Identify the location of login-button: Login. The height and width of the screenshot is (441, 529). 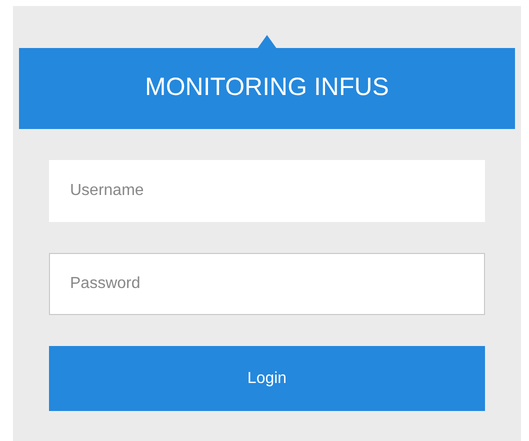
(267, 378).